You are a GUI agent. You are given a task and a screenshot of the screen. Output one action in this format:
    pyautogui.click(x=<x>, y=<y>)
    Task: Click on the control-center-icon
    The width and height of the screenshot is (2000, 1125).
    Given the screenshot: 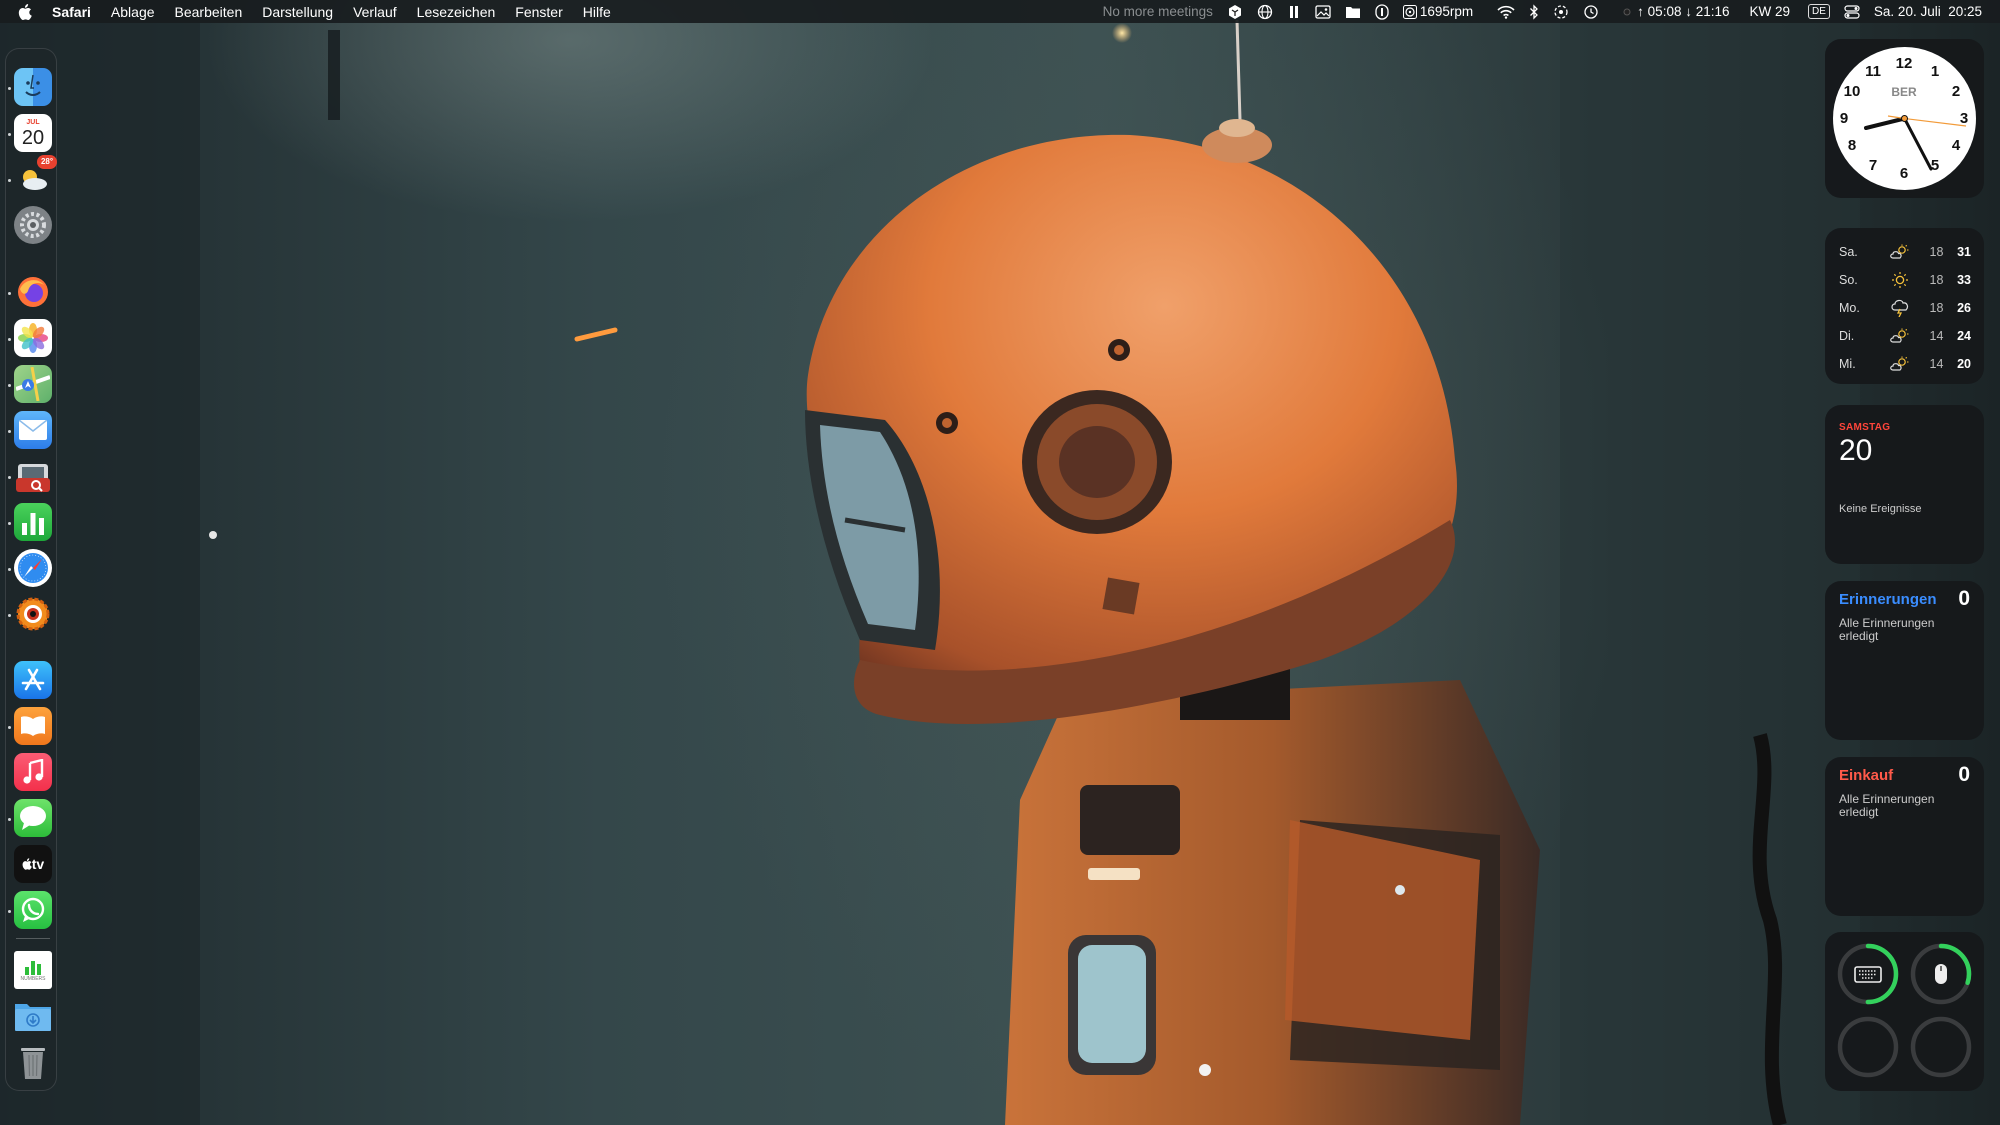 What is the action you would take?
    pyautogui.click(x=1852, y=11)
    